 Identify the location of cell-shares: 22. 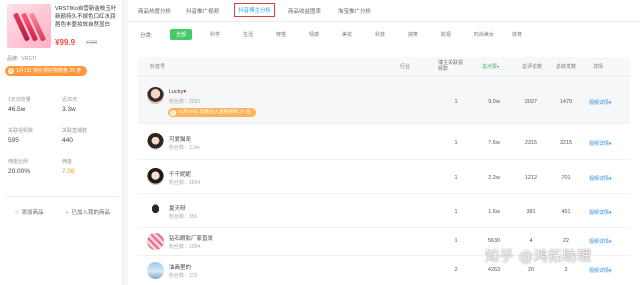
(566, 241).